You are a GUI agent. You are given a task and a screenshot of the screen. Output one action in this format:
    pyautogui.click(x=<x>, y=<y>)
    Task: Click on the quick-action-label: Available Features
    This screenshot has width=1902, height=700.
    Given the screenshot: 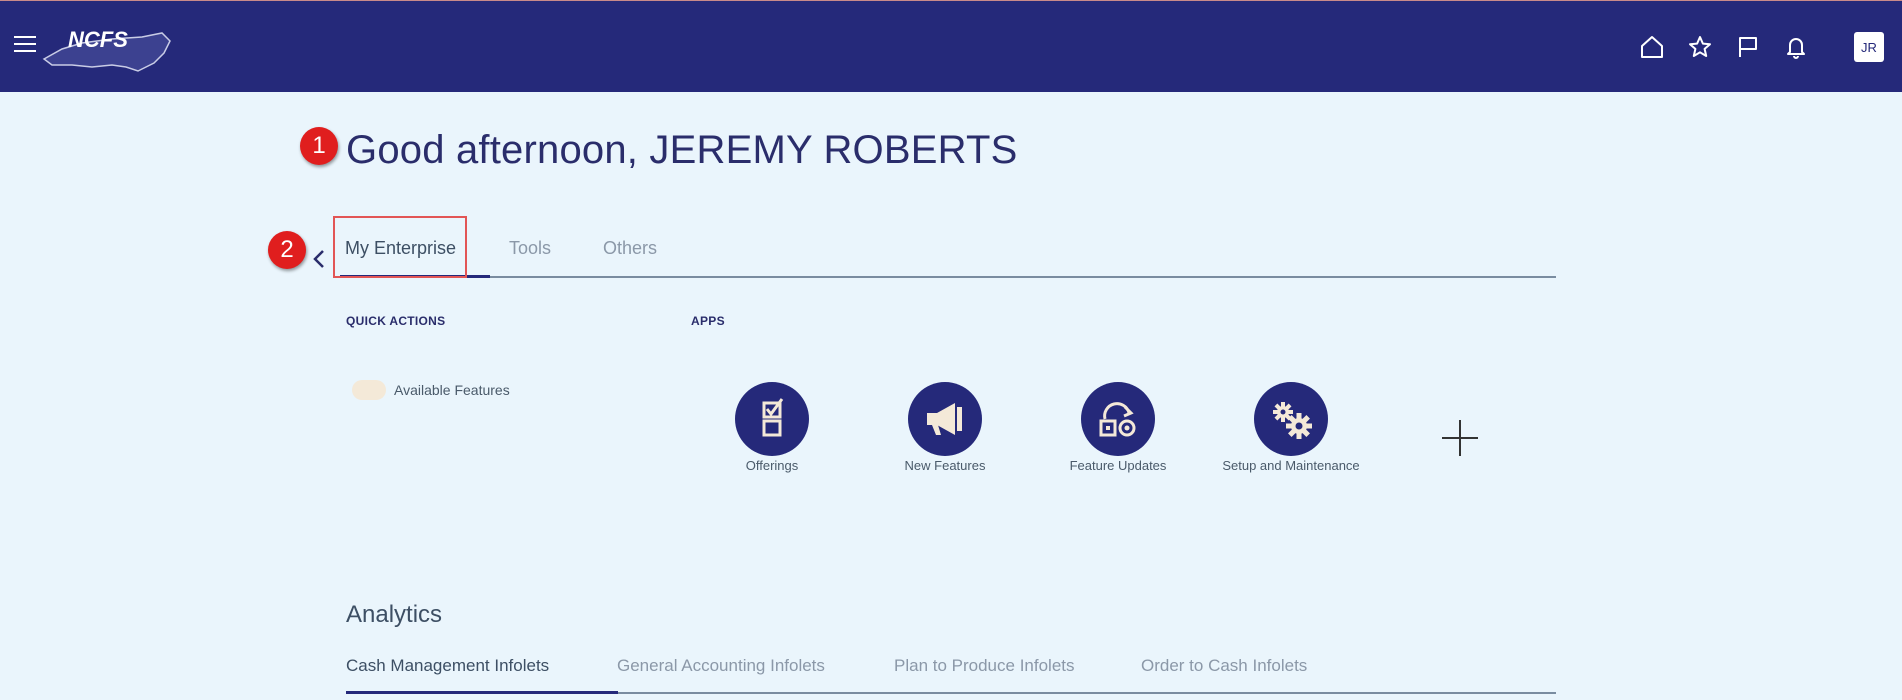 What is the action you would take?
    pyautogui.click(x=452, y=390)
    